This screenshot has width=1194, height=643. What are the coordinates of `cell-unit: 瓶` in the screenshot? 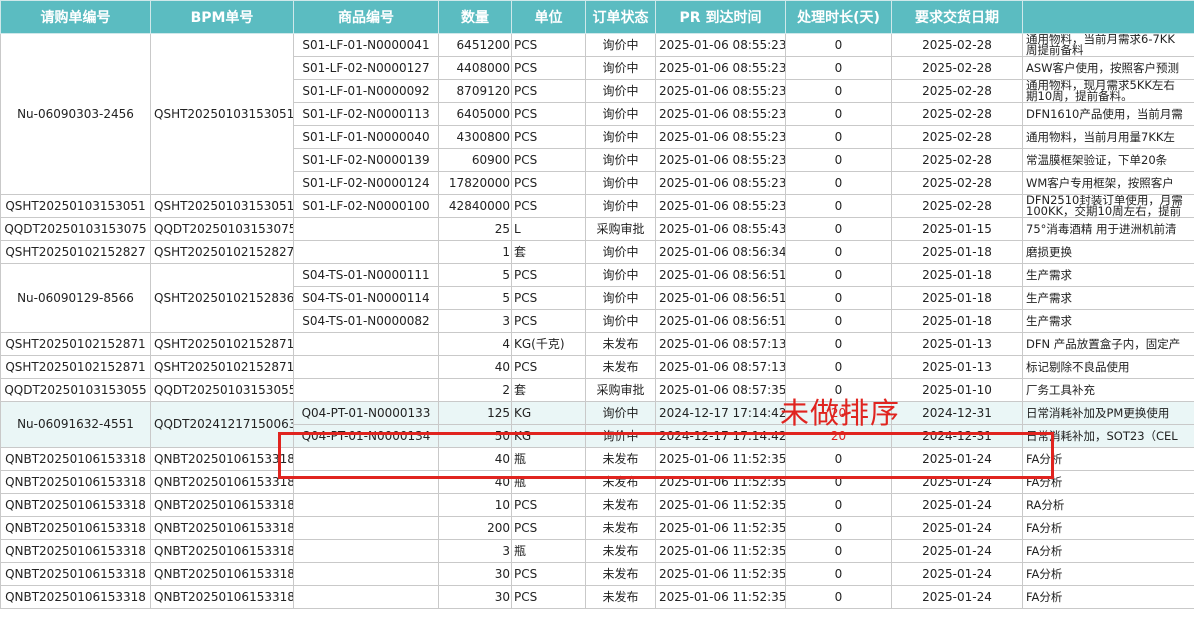 It's located at (548, 459).